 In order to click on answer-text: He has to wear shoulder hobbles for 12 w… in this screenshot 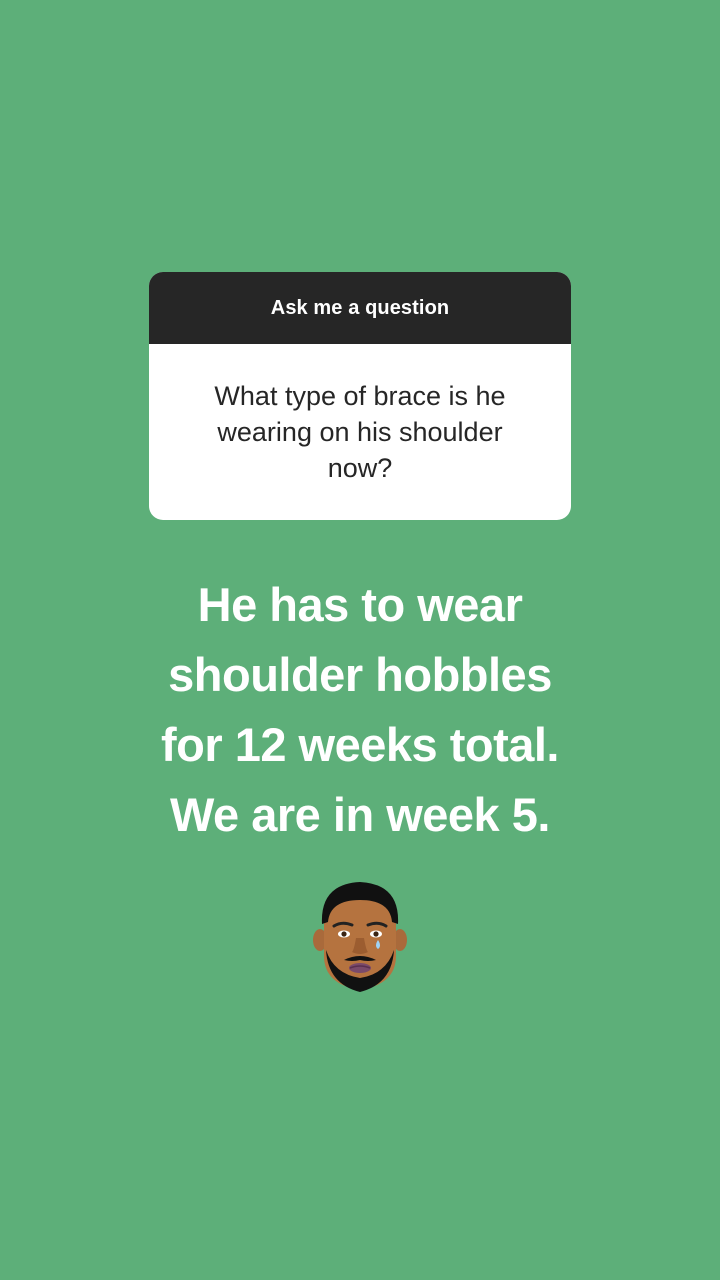, I will do `click(360, 709)`.